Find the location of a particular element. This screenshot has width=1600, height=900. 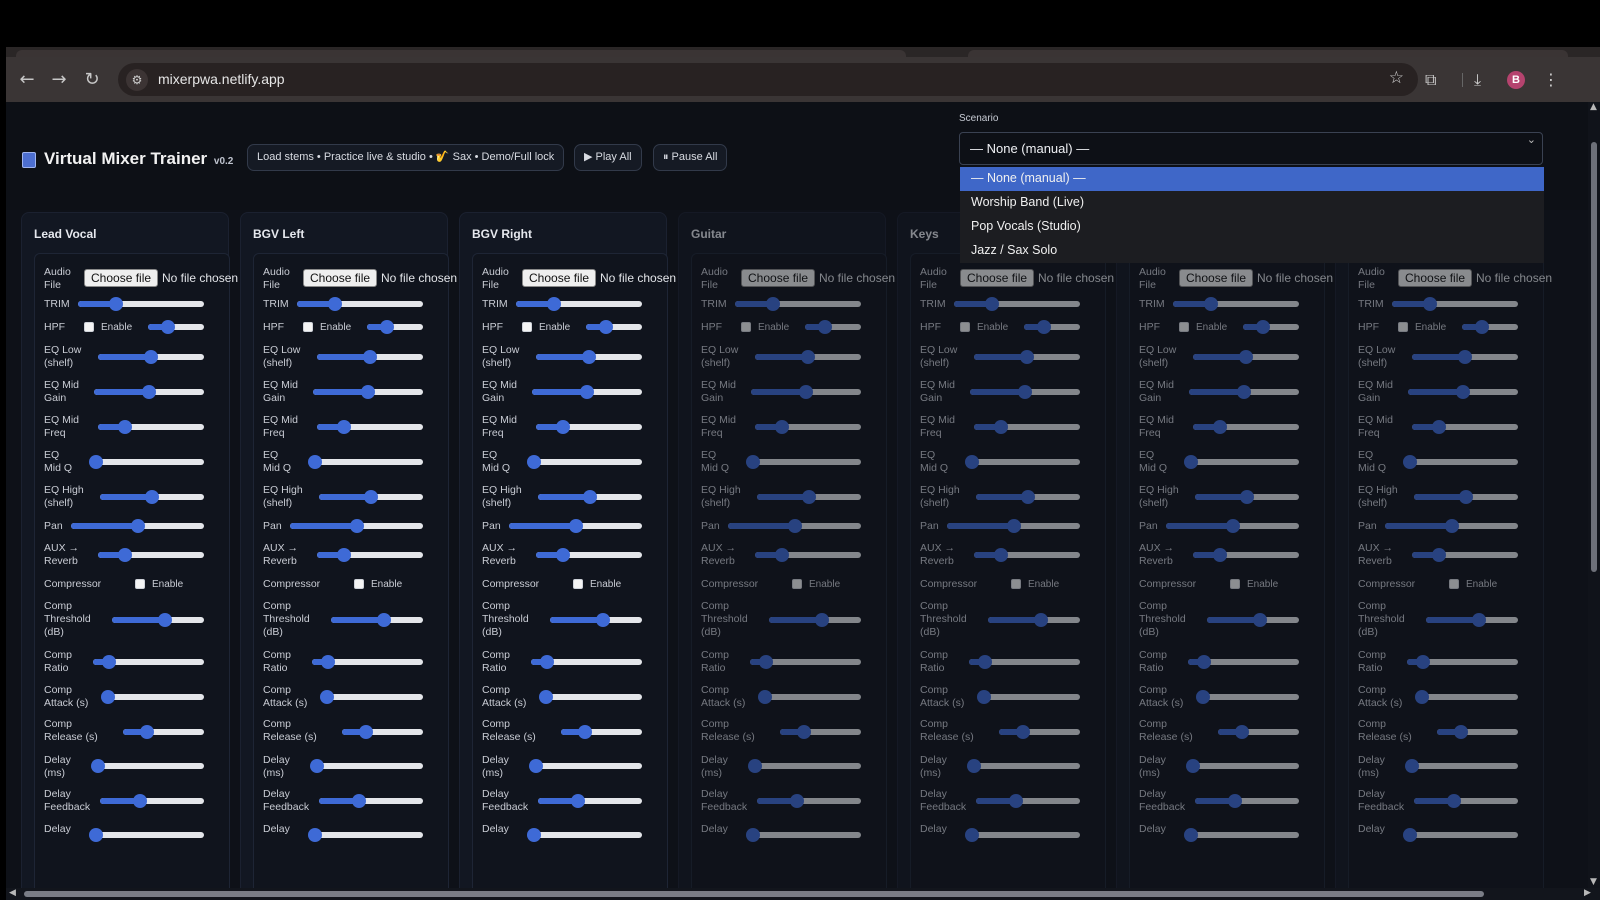

horizontal-scroll-thumb is located at coordinates (754, 894).